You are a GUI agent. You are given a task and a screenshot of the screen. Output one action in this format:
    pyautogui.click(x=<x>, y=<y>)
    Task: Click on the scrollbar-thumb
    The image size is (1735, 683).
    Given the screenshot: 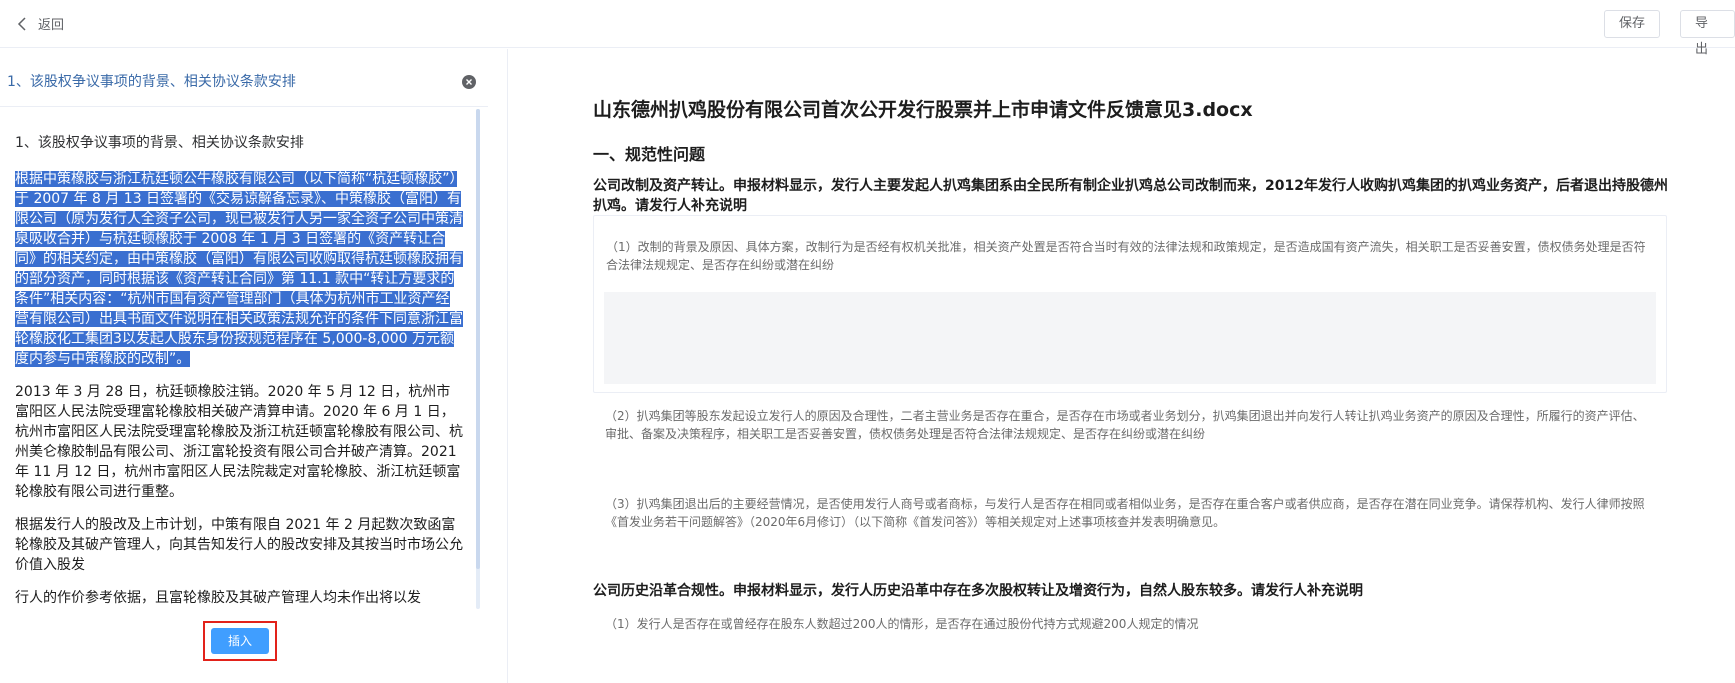 What is the action you would take?
    pyautogui.click(x=478, y=339)
    